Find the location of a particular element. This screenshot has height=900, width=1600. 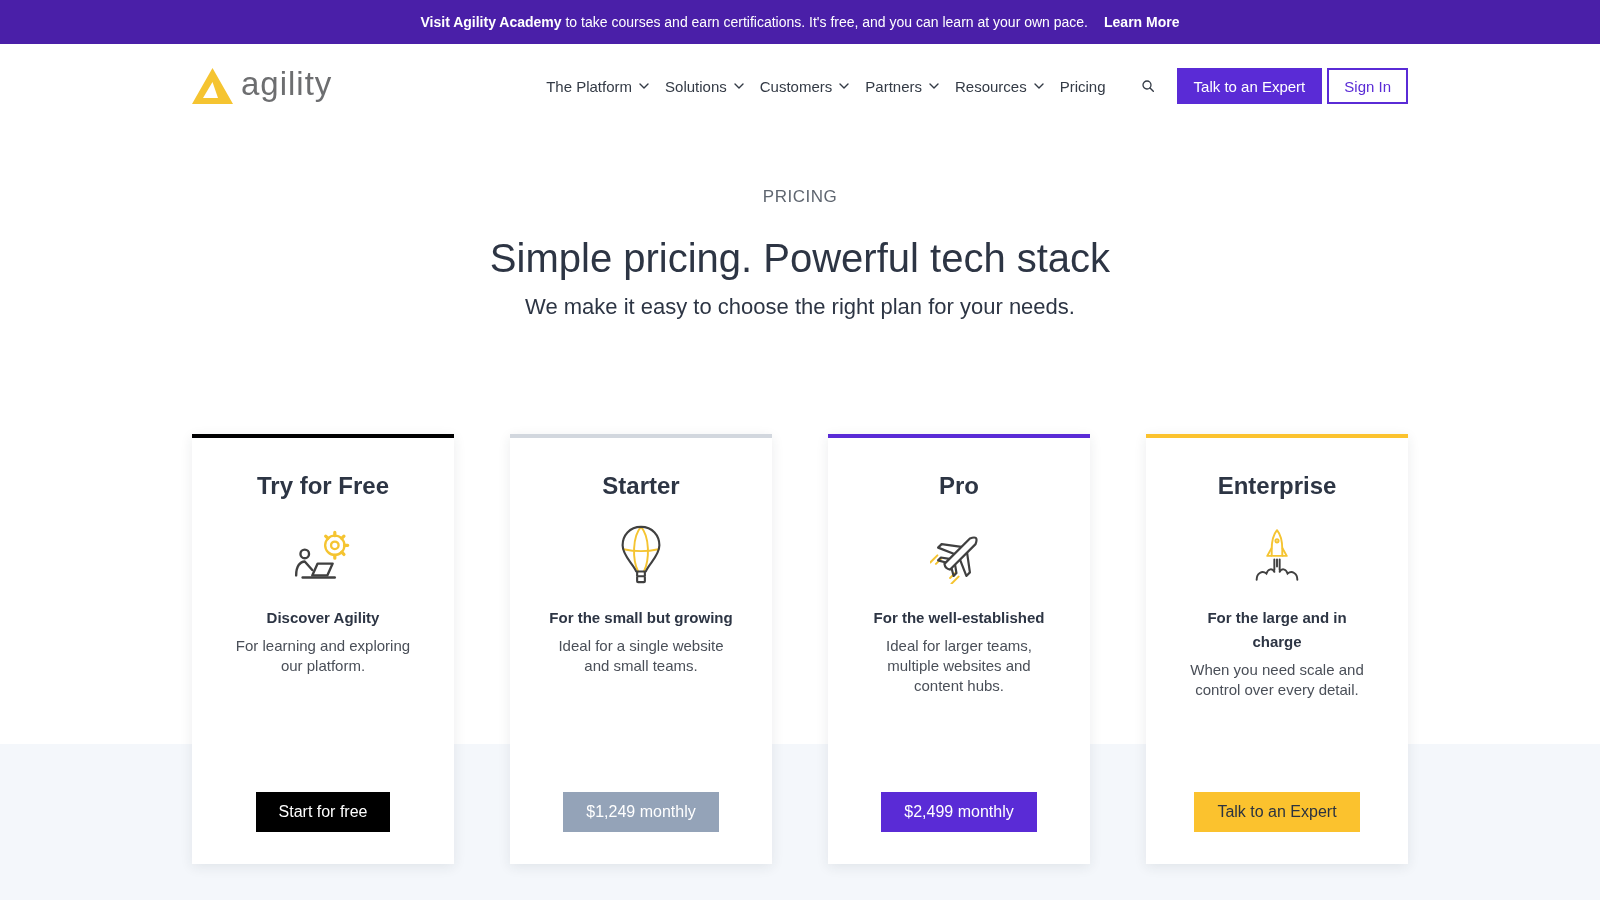

plan-tagline: Discover Agility is located at coordinates (323, 618).